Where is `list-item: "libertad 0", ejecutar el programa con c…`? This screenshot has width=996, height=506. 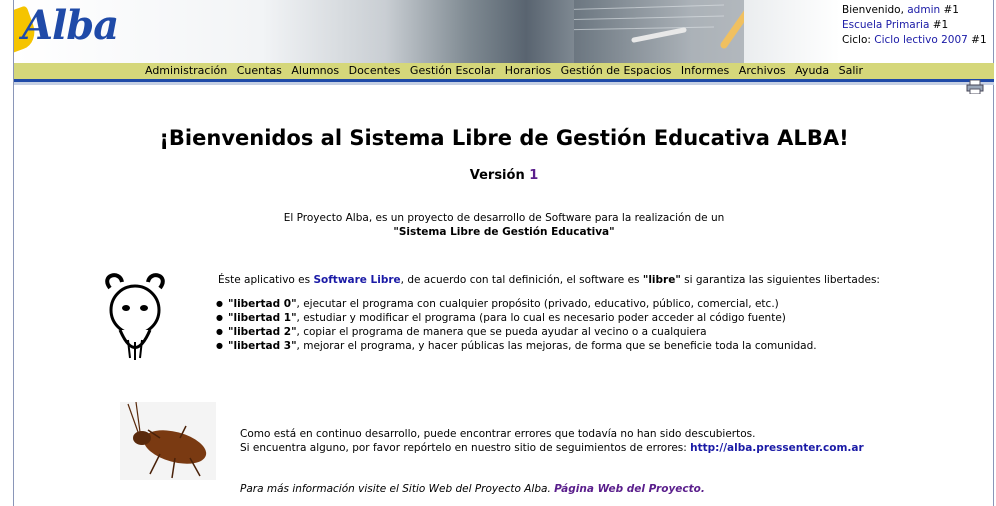
list-item: "libertad 0", ejecutar el programa con c… is located at coordinates (567, 304).